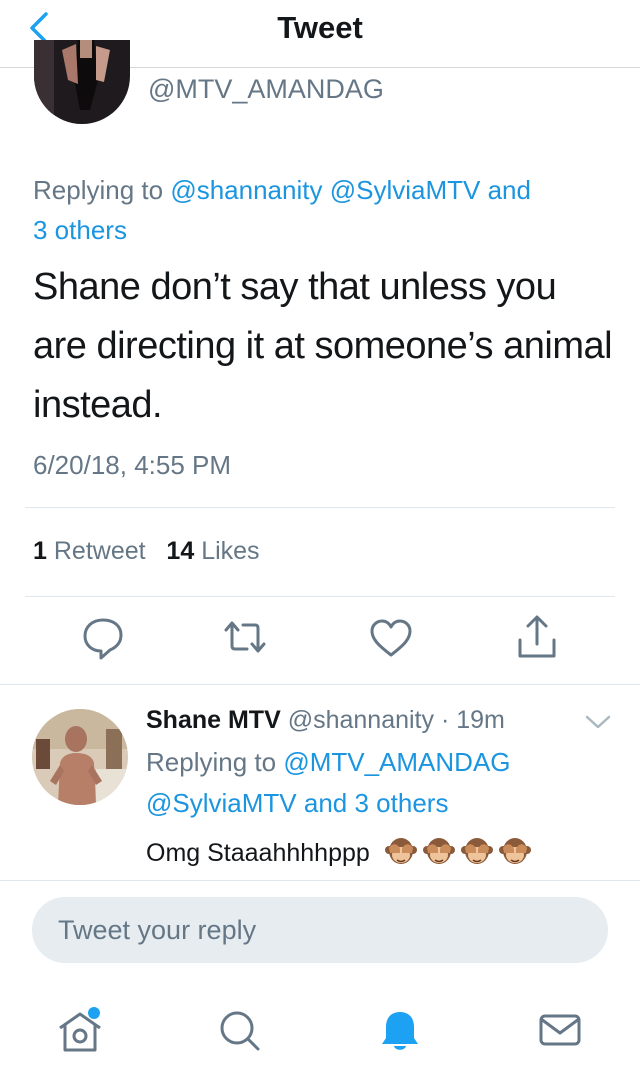 This screenshot has height=1077, width=640. I want to click on reply-header: Shane MTV @shannanity · 19m, so click(325, 720).